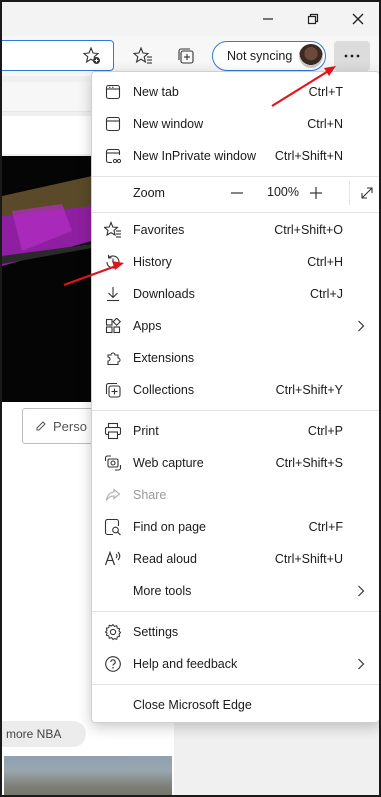 The image size is (381, 797). I want to click on menu-item-label: Settings, so click(156, 632).